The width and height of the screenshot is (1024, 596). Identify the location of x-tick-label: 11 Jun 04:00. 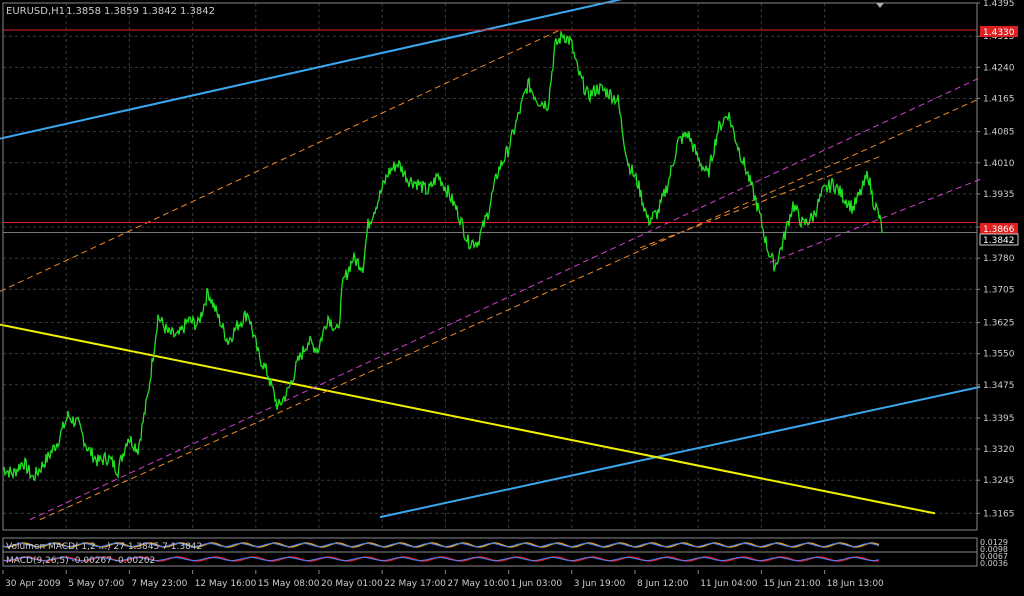
(728, 584).